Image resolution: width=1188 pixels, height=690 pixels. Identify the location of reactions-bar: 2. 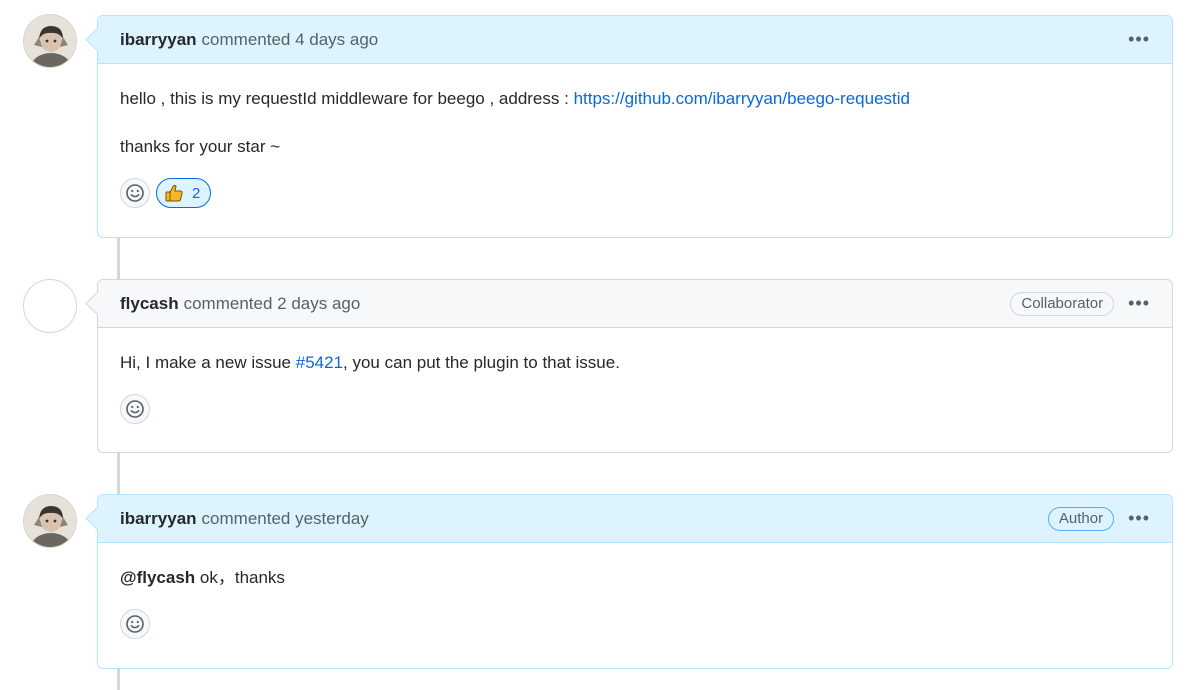
(635, 193).